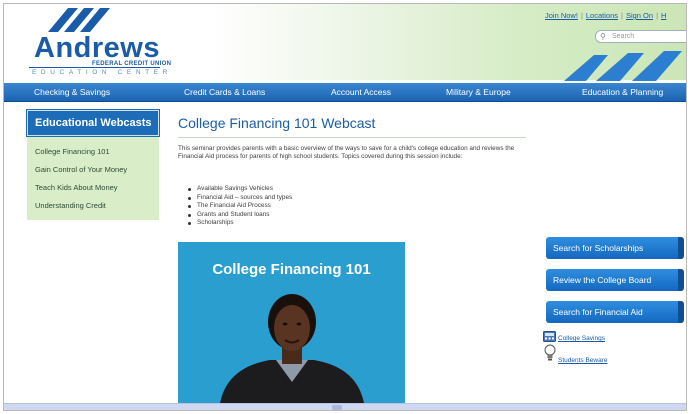  Describe the element at coordinates (549, 336) in the screenshot. I see `calculator-icon` at that location.